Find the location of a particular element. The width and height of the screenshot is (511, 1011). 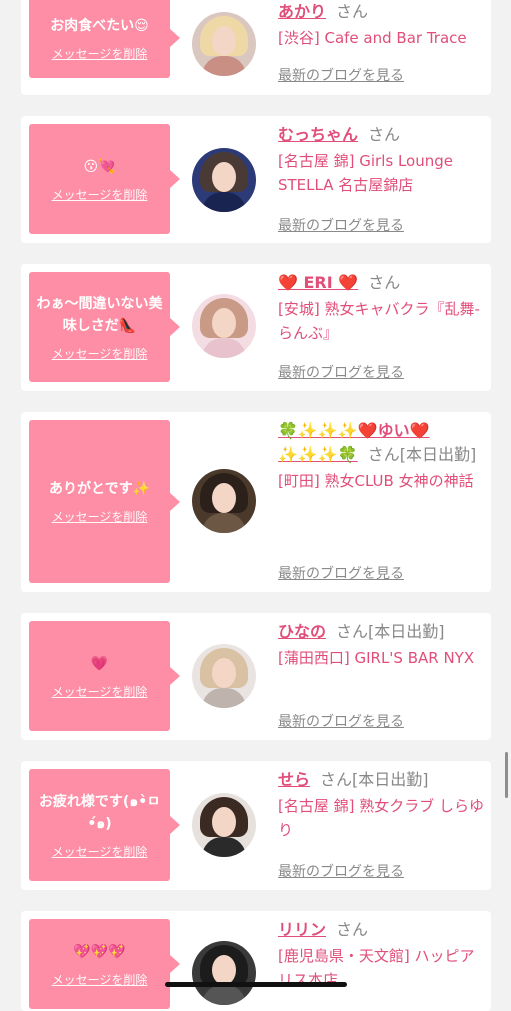

message-text: お肉食べたい😌 is located at coordinates (99, 25).